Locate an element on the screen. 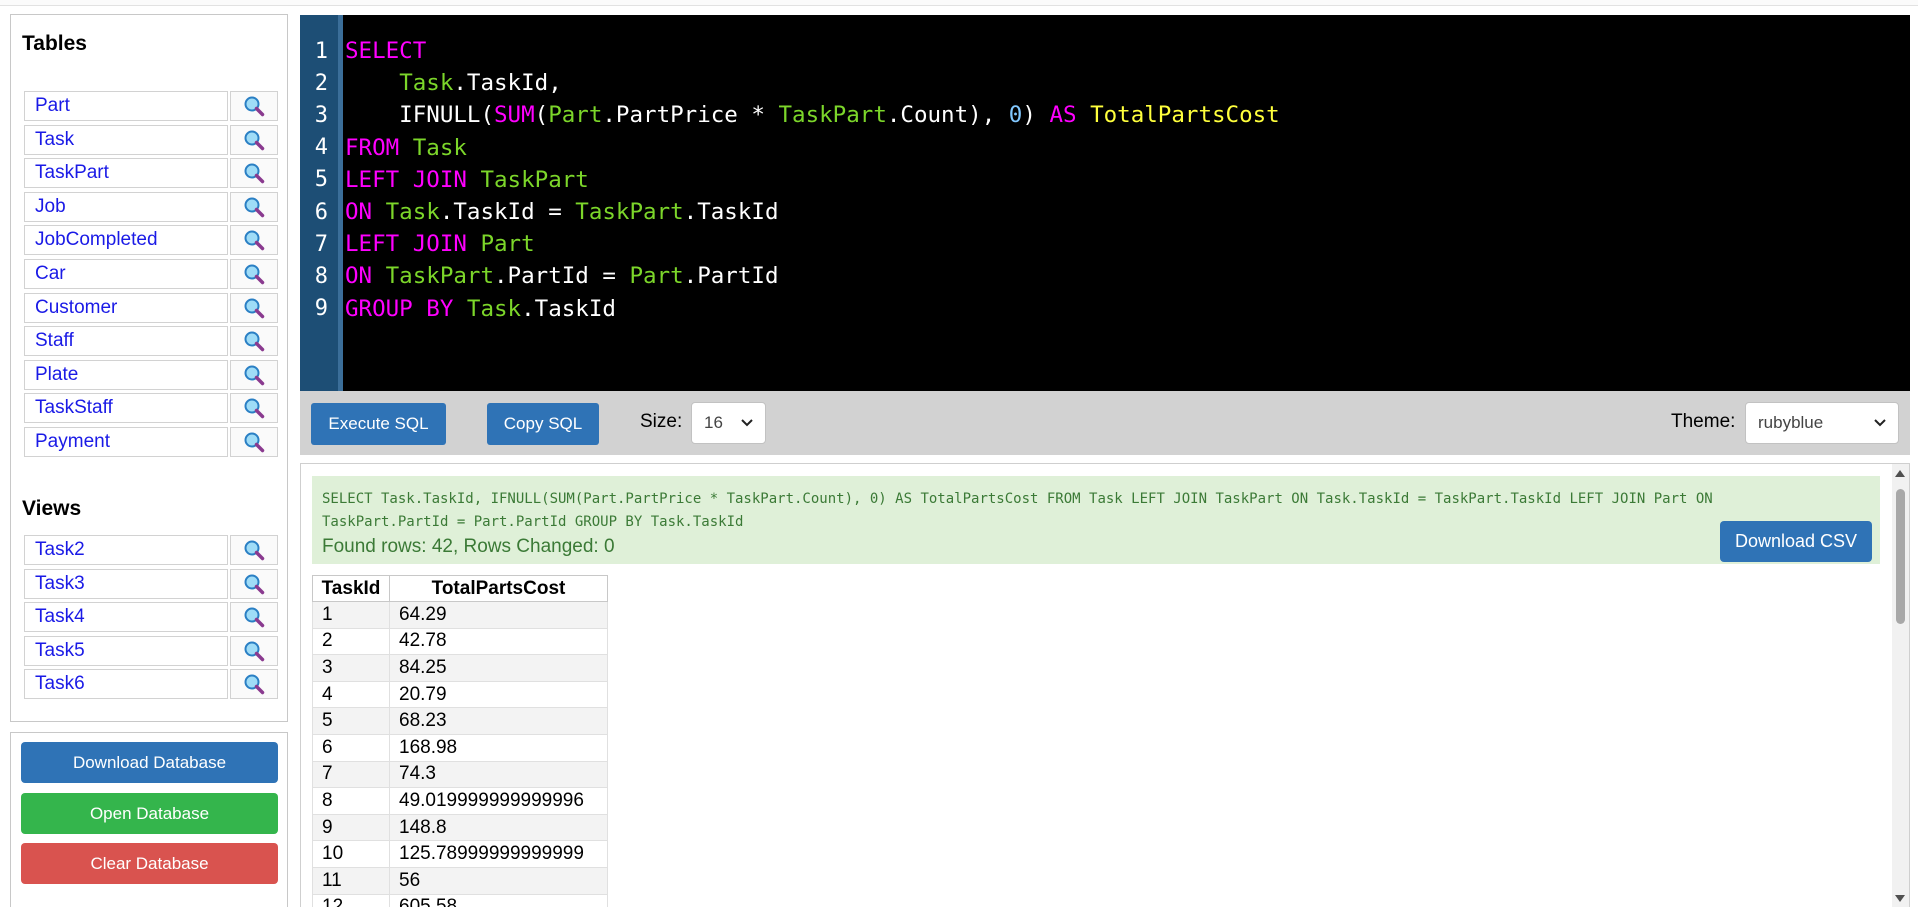 This screenshot has height=907, width=1918. open-database-button: Open Database is located at coordinates (149, 813).